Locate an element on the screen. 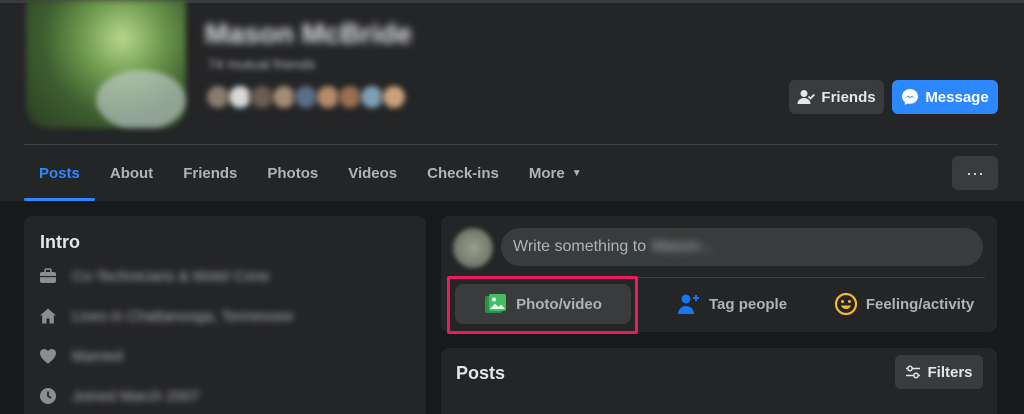 This screenshot has width=1024, height=414. filters-button: Filters is located at coordinates (939, 372).